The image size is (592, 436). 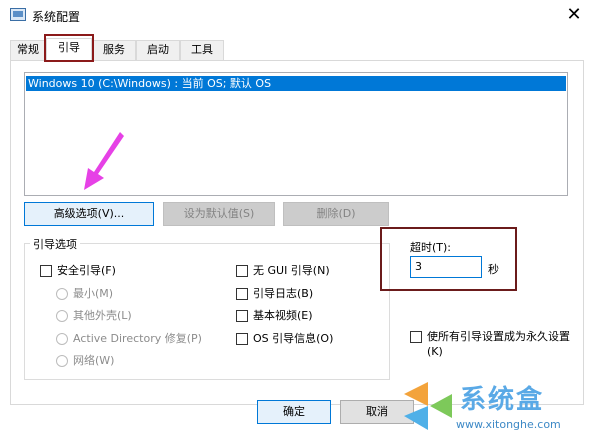 What do you see at coordinates (336, 214) in the screenshot?
I see `delete-button: 删除(D)` at bounding box center [336, 214].